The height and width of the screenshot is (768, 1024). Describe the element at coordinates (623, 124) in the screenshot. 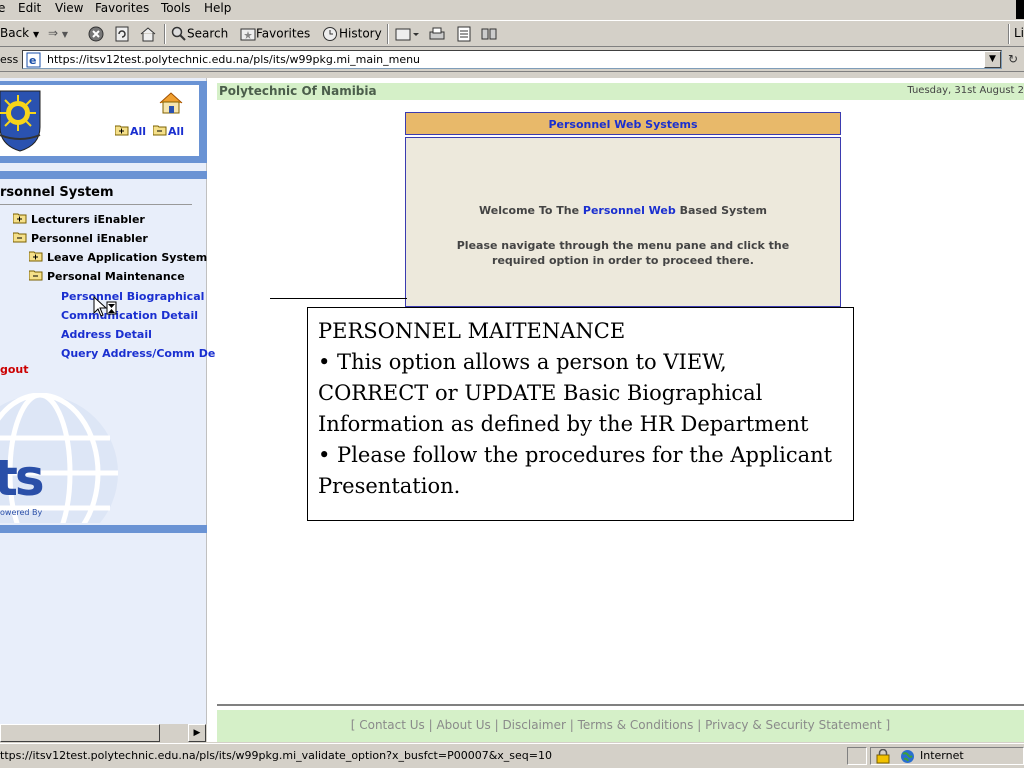

I see `panel-title: Personnel Web Systems` at that location.